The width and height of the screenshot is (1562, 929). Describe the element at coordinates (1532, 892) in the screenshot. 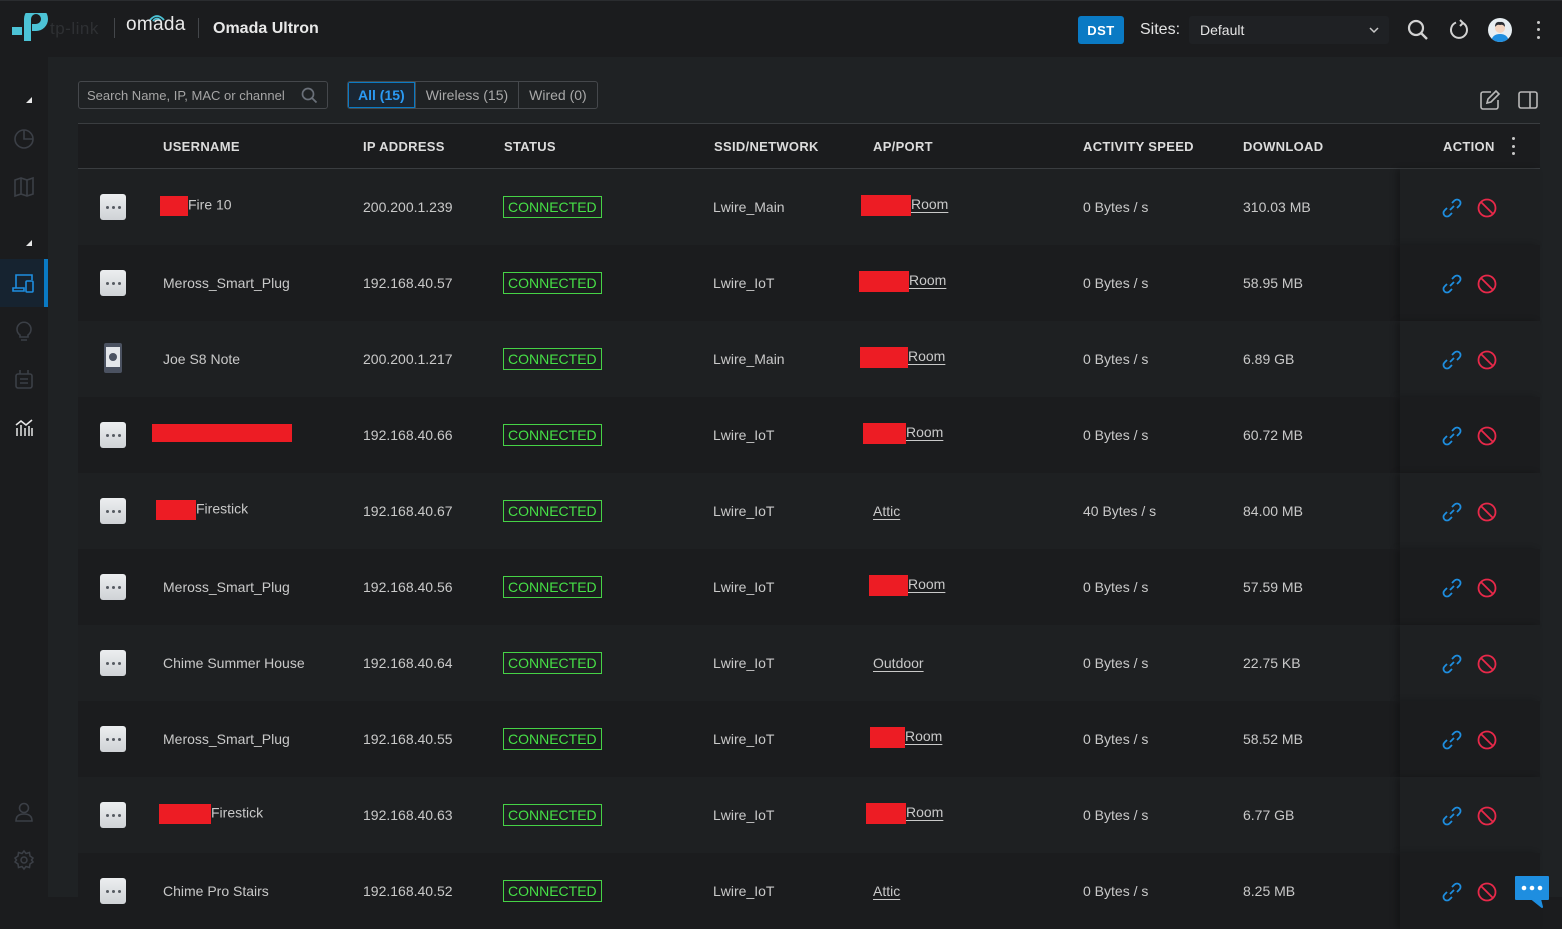

I see `chat-support-icon` at that location.